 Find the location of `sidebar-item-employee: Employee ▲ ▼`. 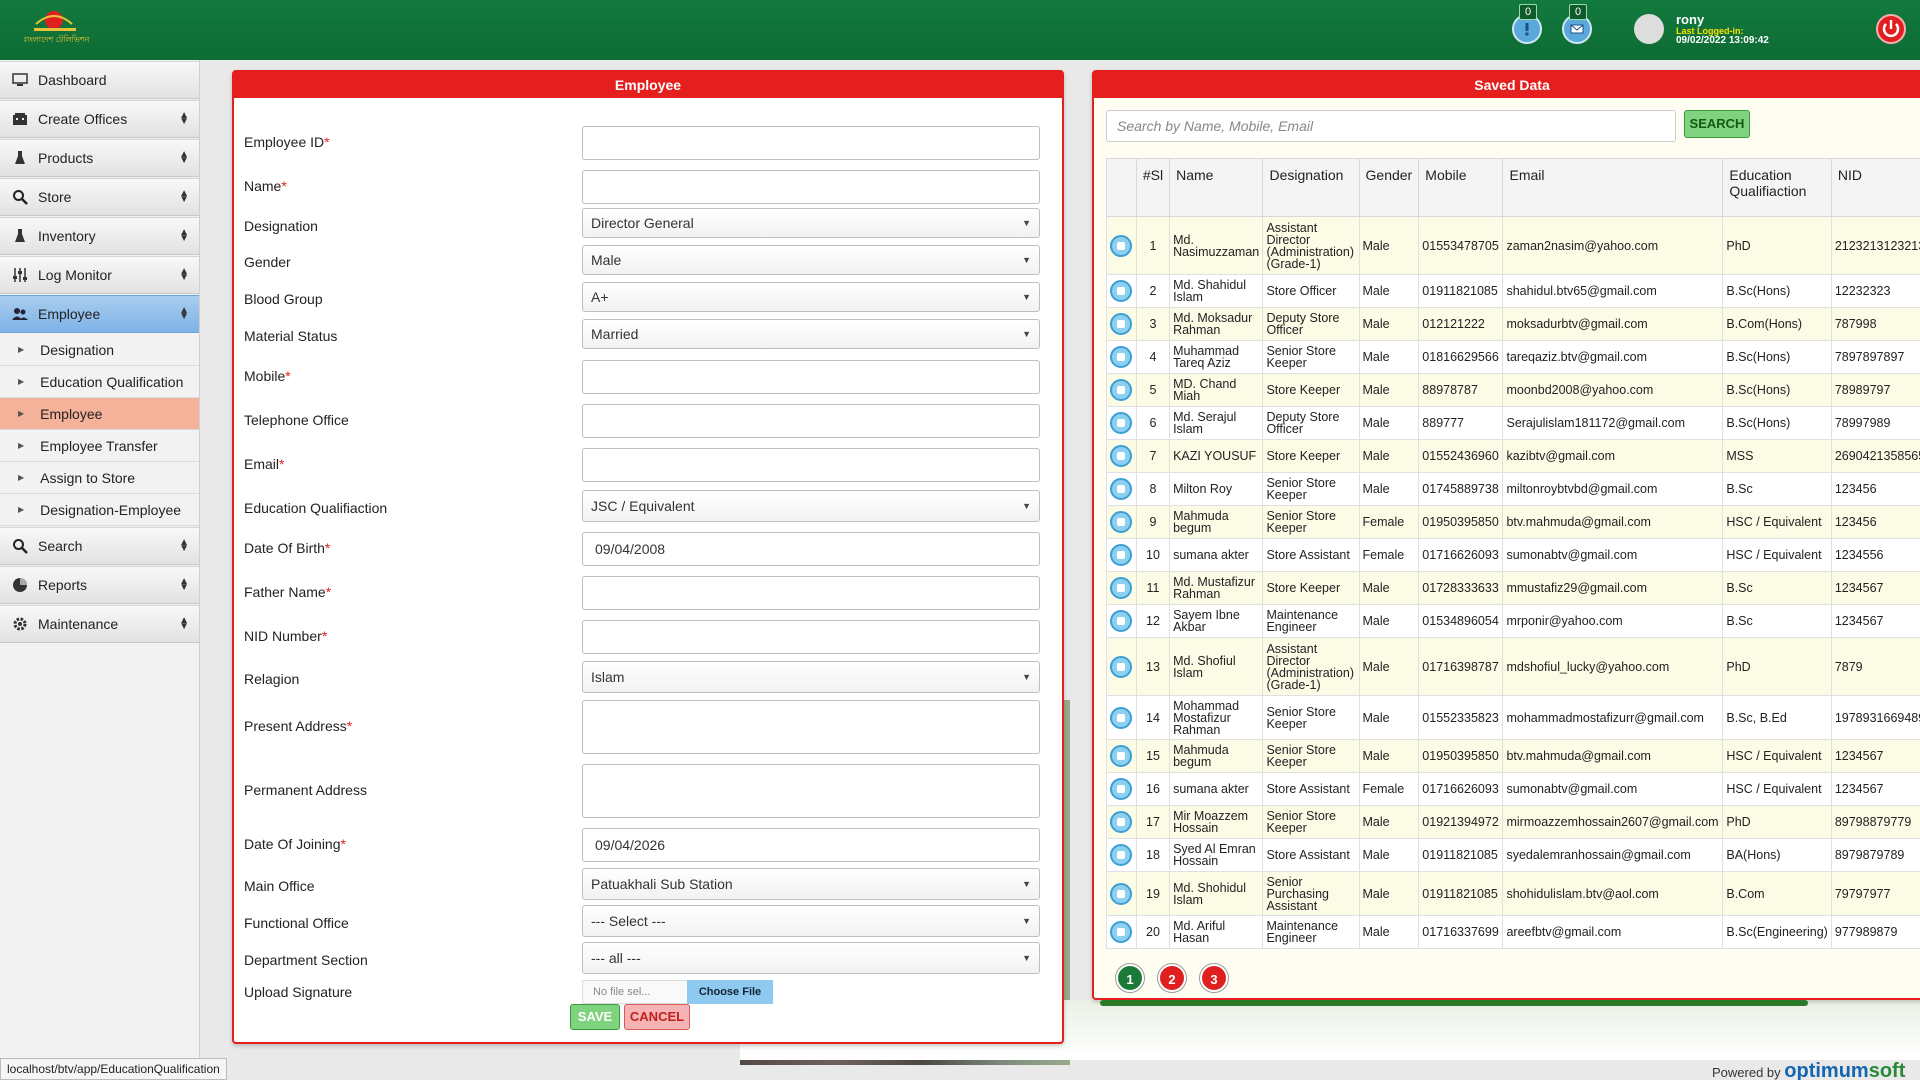

sidebar-item-employee: Employee ▲ ▼ is located at coordinates (99, 314).